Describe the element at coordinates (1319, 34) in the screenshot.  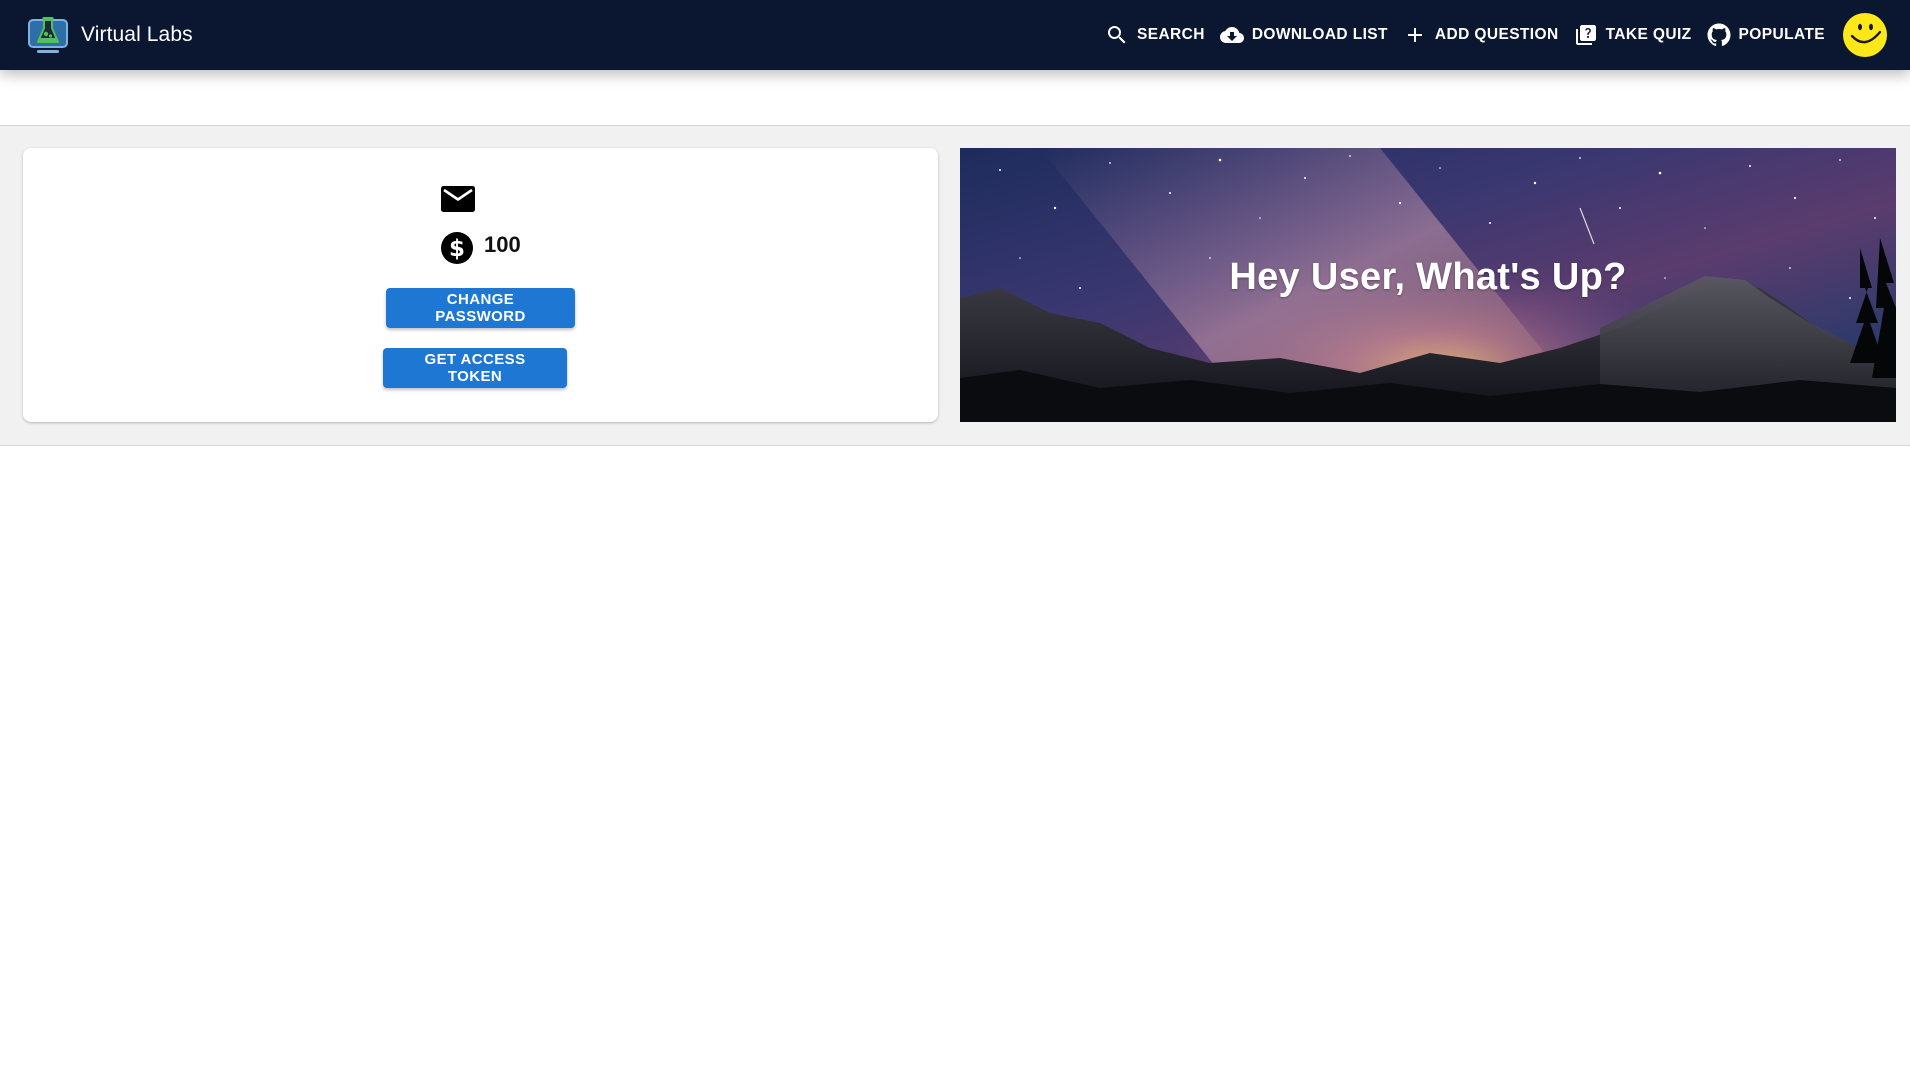
I see `download-list-label: DOWNLOAD LIST` at that location.